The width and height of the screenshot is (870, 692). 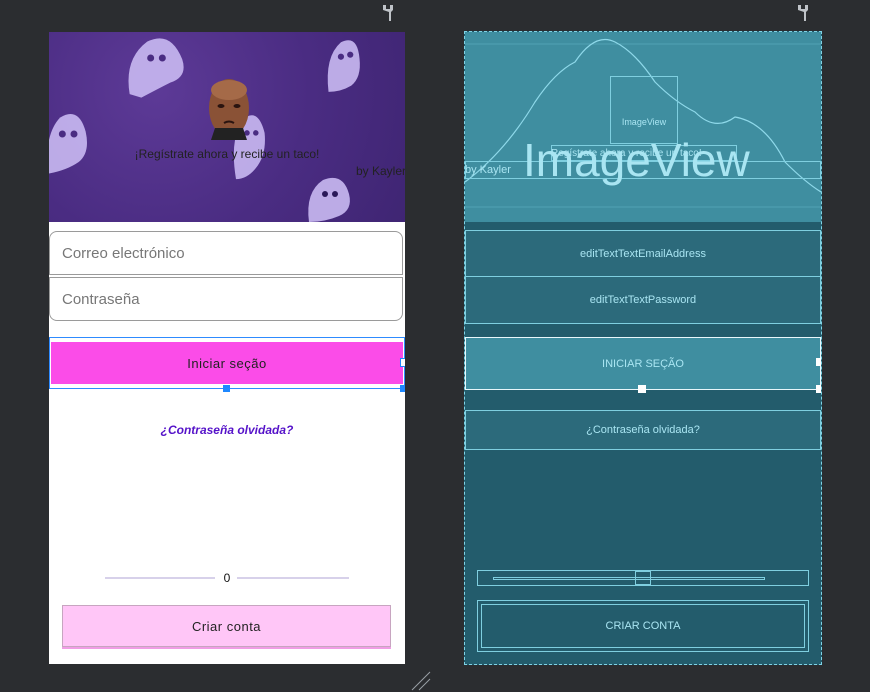 I want to click on seekbar-value: 0, so click(x=227, y=578).